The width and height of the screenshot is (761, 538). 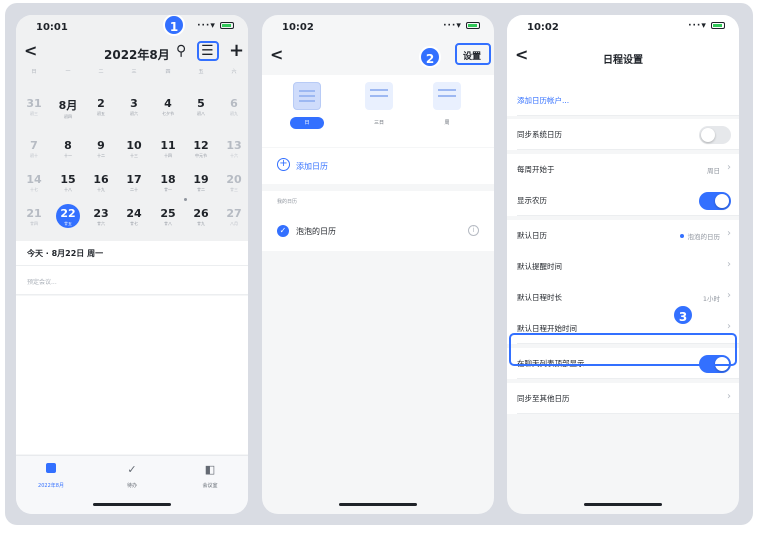 I want to click on day-number: 21, so click(x=34, y=213).